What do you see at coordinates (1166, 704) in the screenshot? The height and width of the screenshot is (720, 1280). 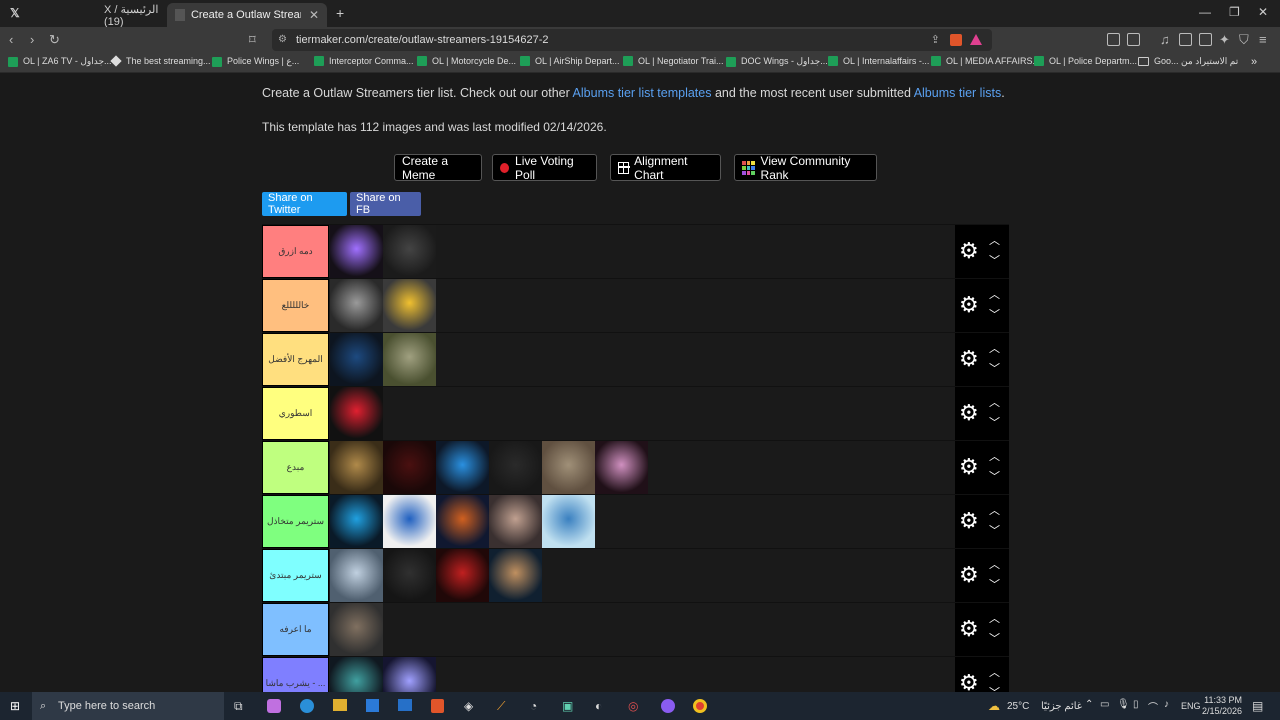 I see `volume-icon: ♪` at bounding box center [1166, 704].